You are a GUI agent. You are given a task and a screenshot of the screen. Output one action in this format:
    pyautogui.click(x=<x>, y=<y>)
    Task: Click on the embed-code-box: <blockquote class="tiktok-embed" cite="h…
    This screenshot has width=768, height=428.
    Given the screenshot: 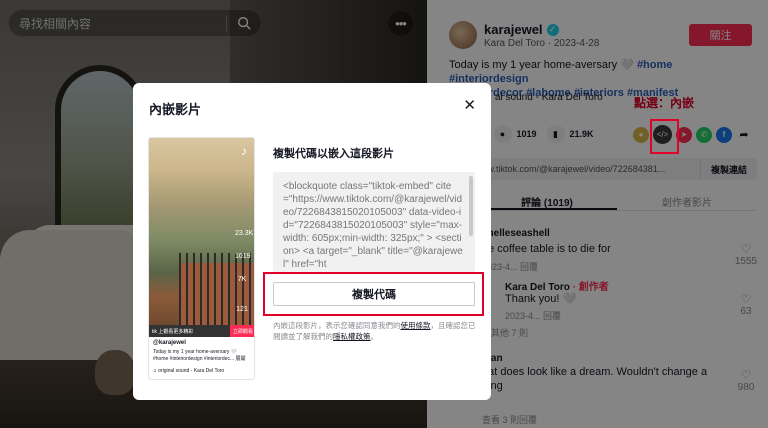 What is the action you would take?
    pyautogui.click(x=374, y=222)
    